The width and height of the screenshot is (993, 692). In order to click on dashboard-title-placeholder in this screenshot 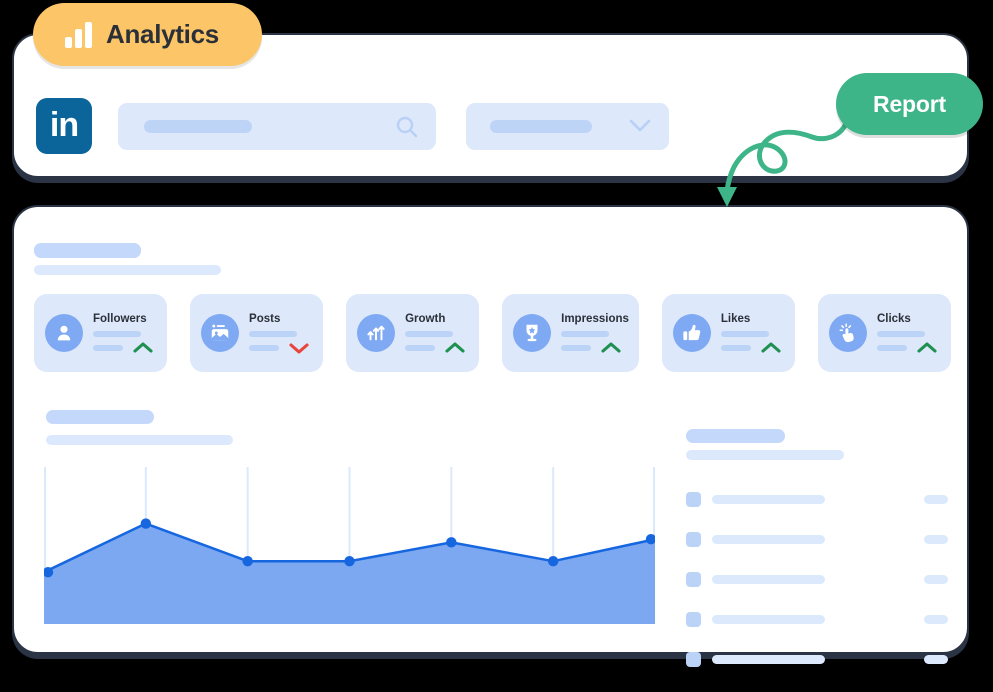, I will do `click(87, 250)`.